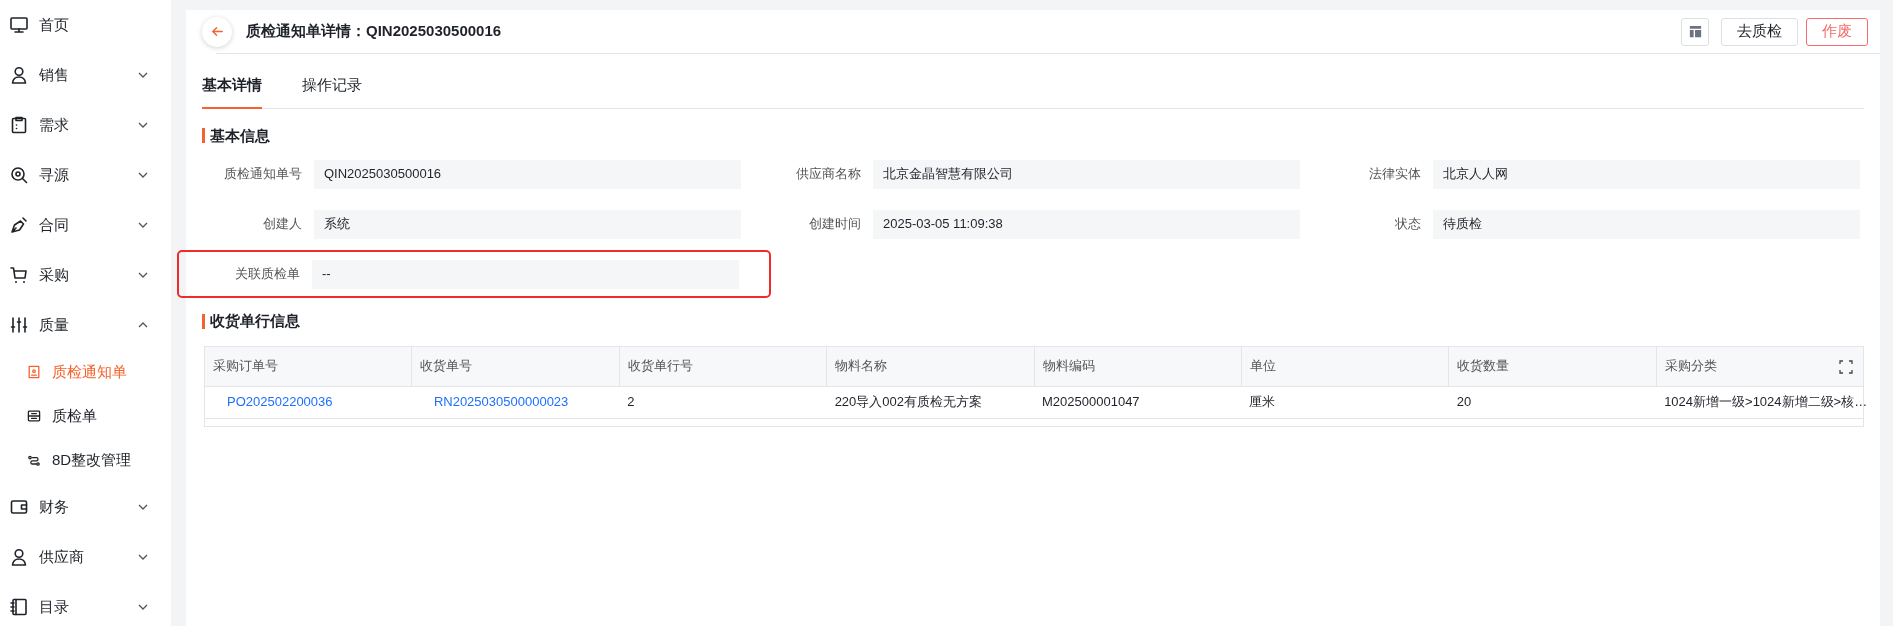 This screenshot has width=1893, height=626. Describe the element at coordinates (1395, 174) in the screenshot. I see `field-label: 法律实体` at that location.